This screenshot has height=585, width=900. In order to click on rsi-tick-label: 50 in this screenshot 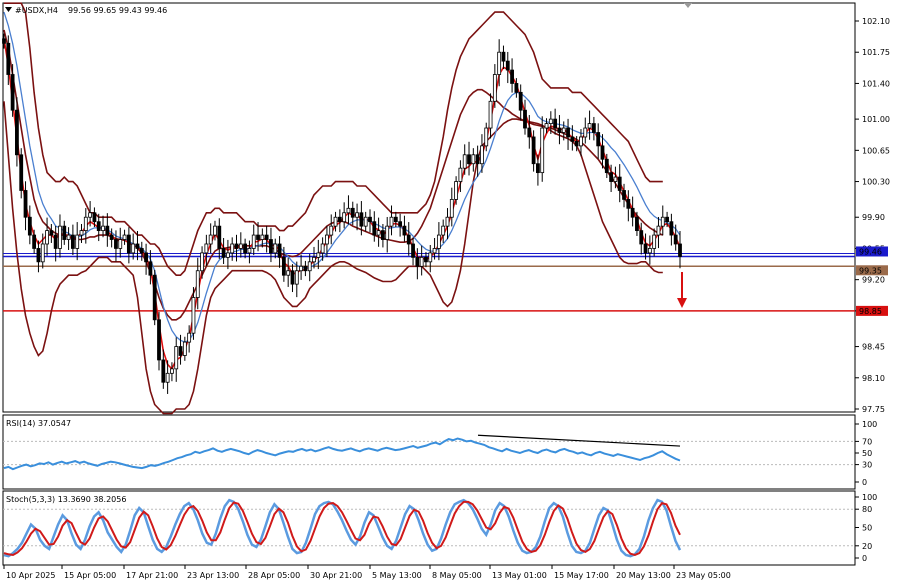, I will do `click(867, 453)`.